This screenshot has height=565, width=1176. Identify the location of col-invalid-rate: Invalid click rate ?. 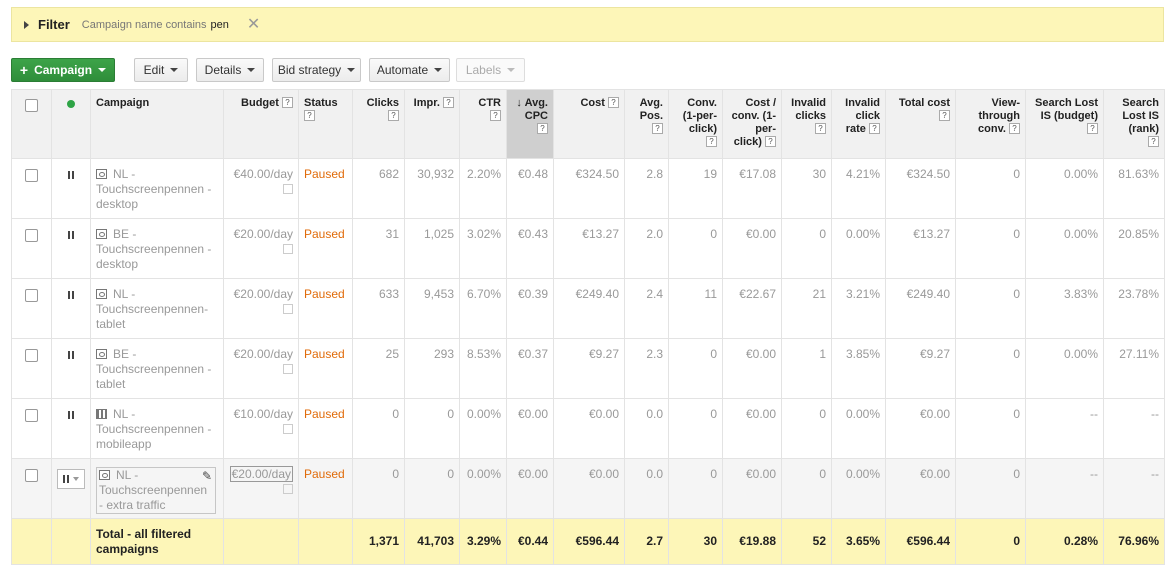
(858, 124).